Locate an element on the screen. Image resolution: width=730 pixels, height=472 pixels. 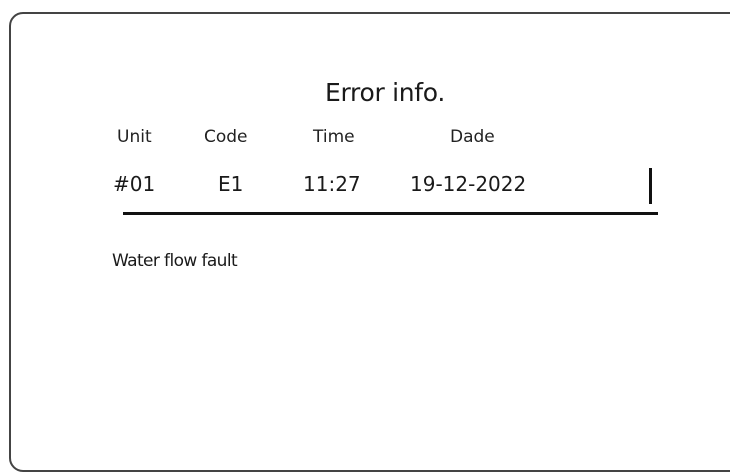
error-description: Water flow fault is located at coordinates (175, 261).